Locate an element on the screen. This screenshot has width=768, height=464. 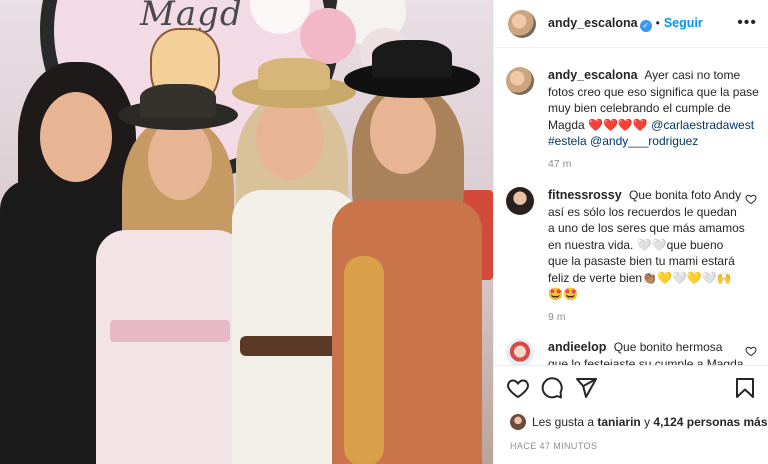
comment-handle: andieelop is located at coordinates (577, 347).